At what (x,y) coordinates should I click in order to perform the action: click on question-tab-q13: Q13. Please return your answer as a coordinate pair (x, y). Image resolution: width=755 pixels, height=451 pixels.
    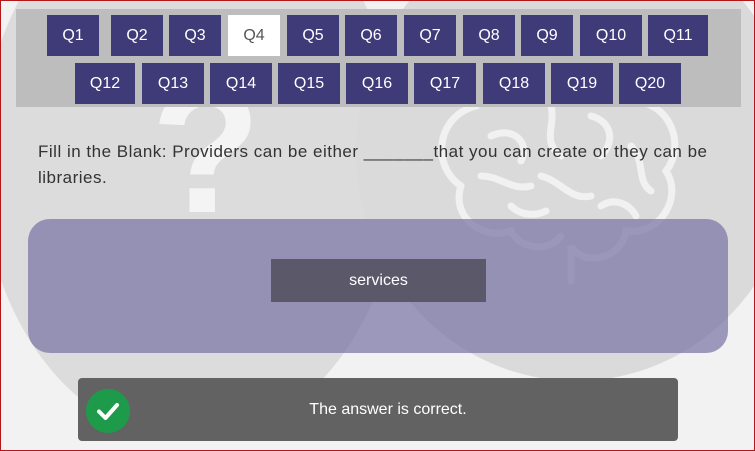
    Looking at the image, I should click on (173, 83).